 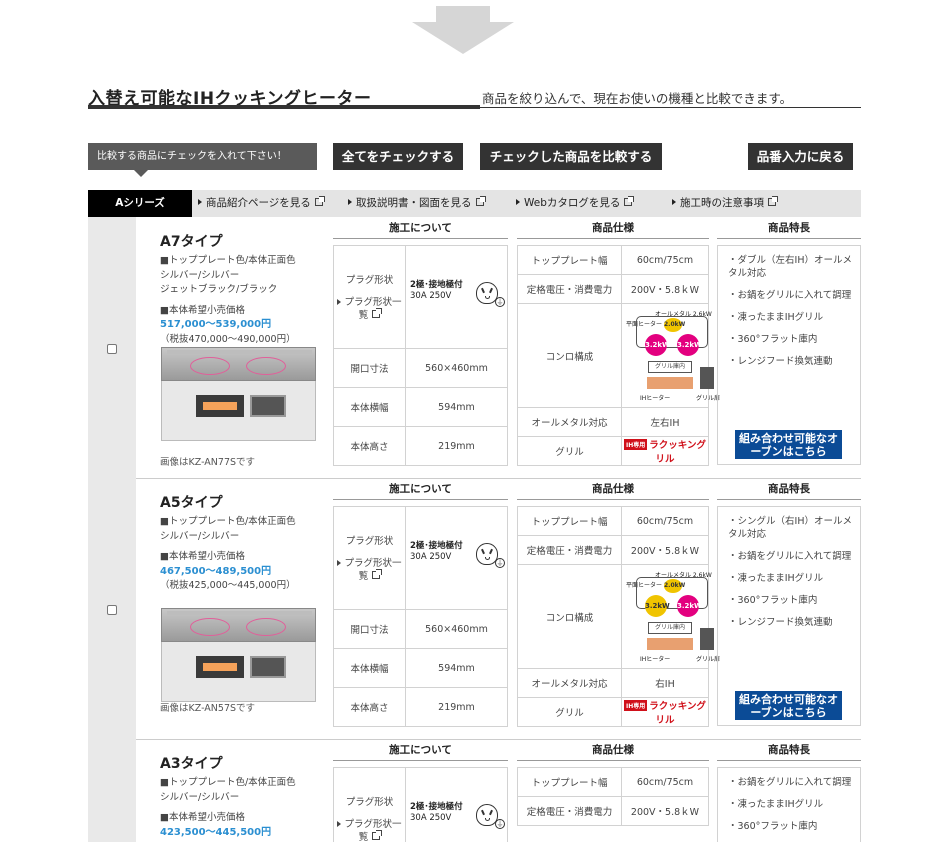 I want to click on grill-value: IH専用 ラクッキングリル, so click(x=665, y=451).